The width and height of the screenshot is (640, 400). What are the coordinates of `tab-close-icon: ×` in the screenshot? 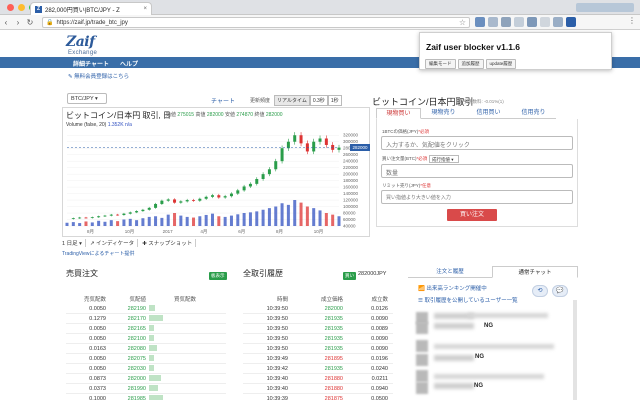 It's located at (145, 9).